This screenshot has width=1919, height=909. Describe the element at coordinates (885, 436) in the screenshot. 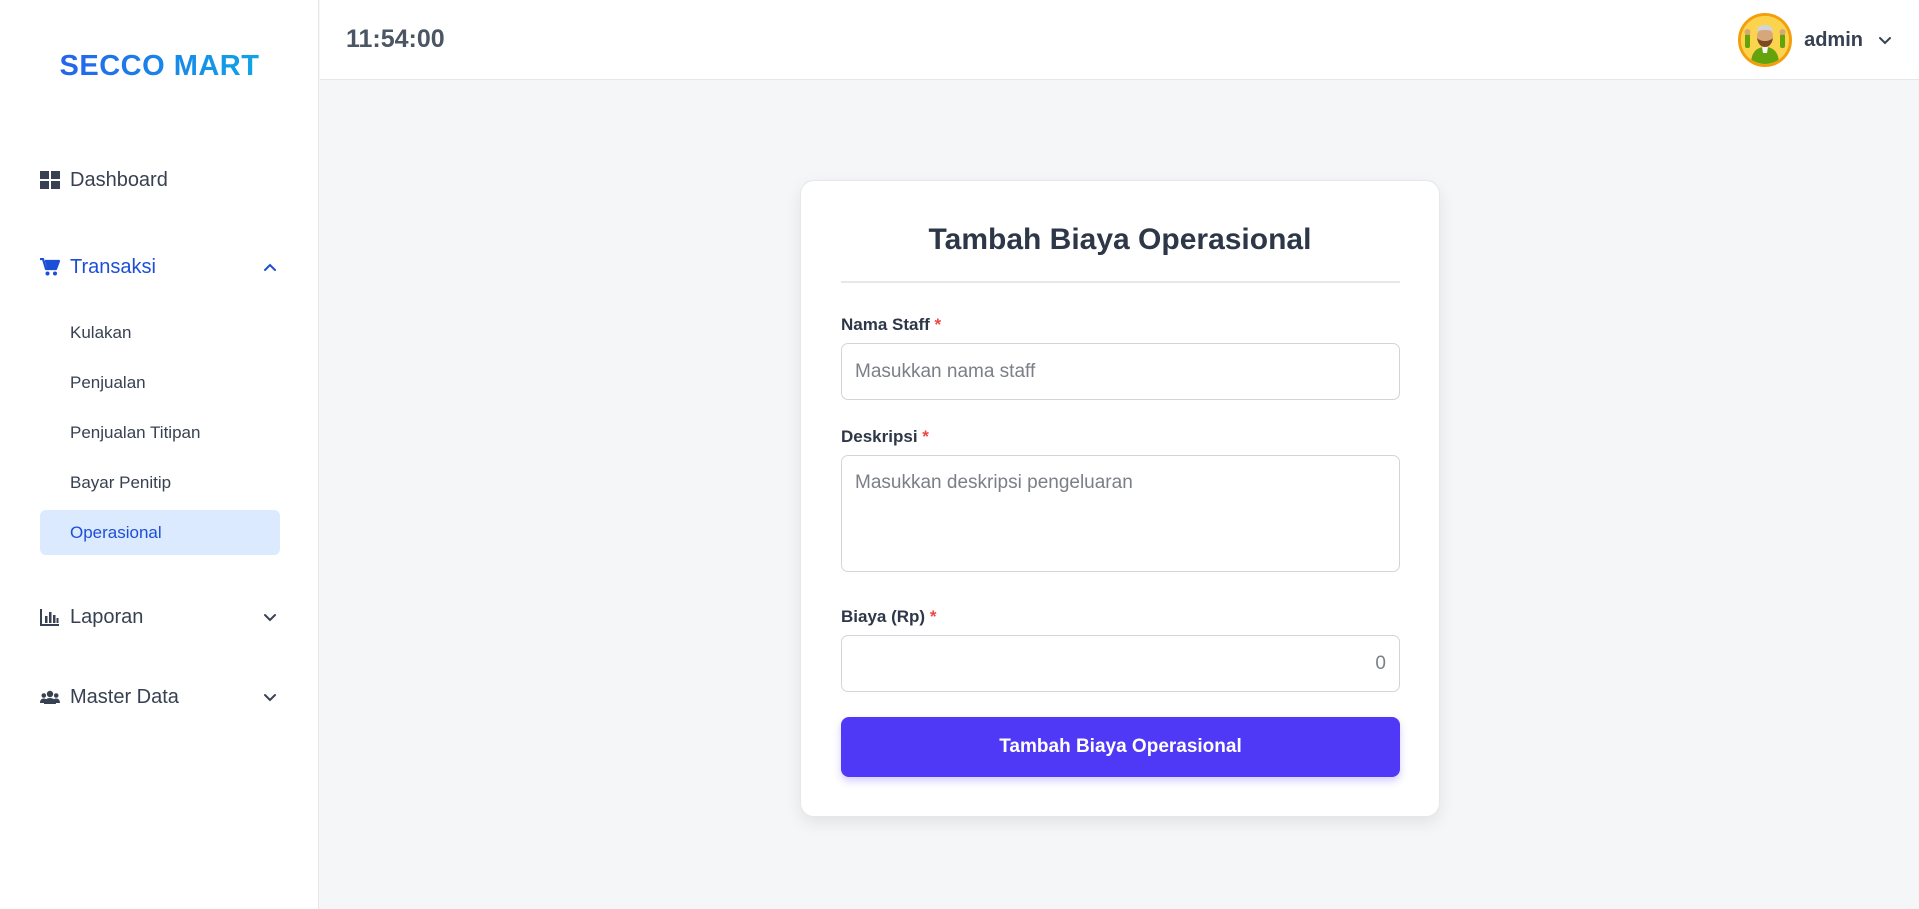

I see `deskripsi-label: Deskripsi *` at that location.